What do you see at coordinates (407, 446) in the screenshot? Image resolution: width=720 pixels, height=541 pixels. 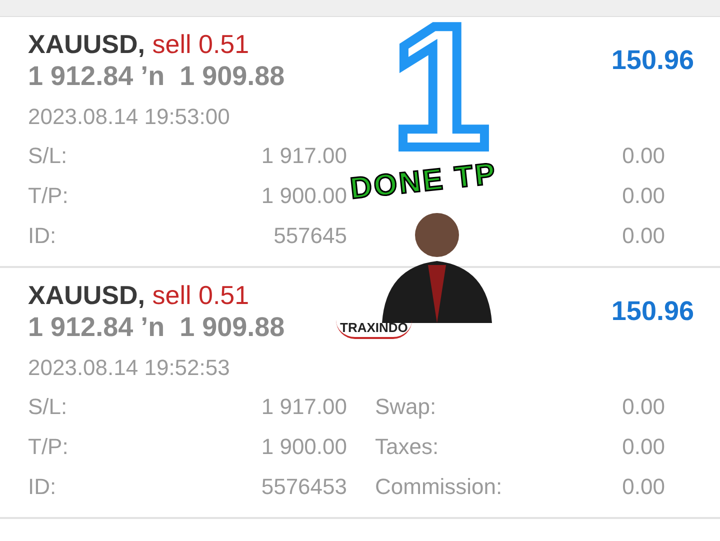 I see `detail-label: Taxes:` at bounding box center [407, 446].